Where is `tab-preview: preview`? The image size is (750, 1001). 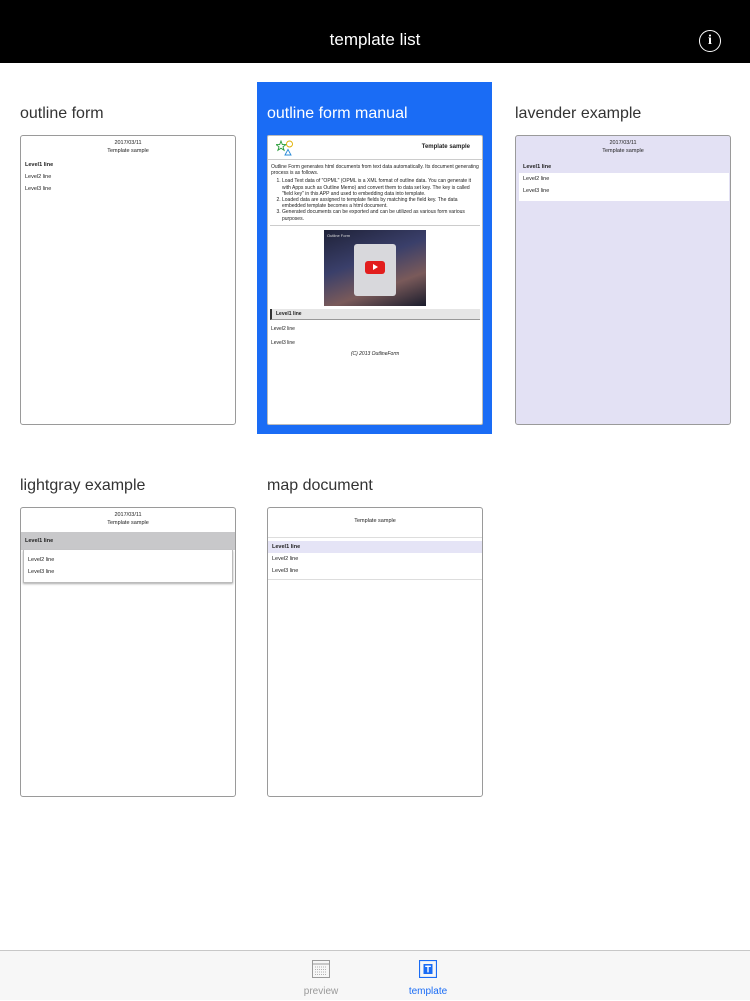 tab-preview: preview is located at coordinates (321, 976).